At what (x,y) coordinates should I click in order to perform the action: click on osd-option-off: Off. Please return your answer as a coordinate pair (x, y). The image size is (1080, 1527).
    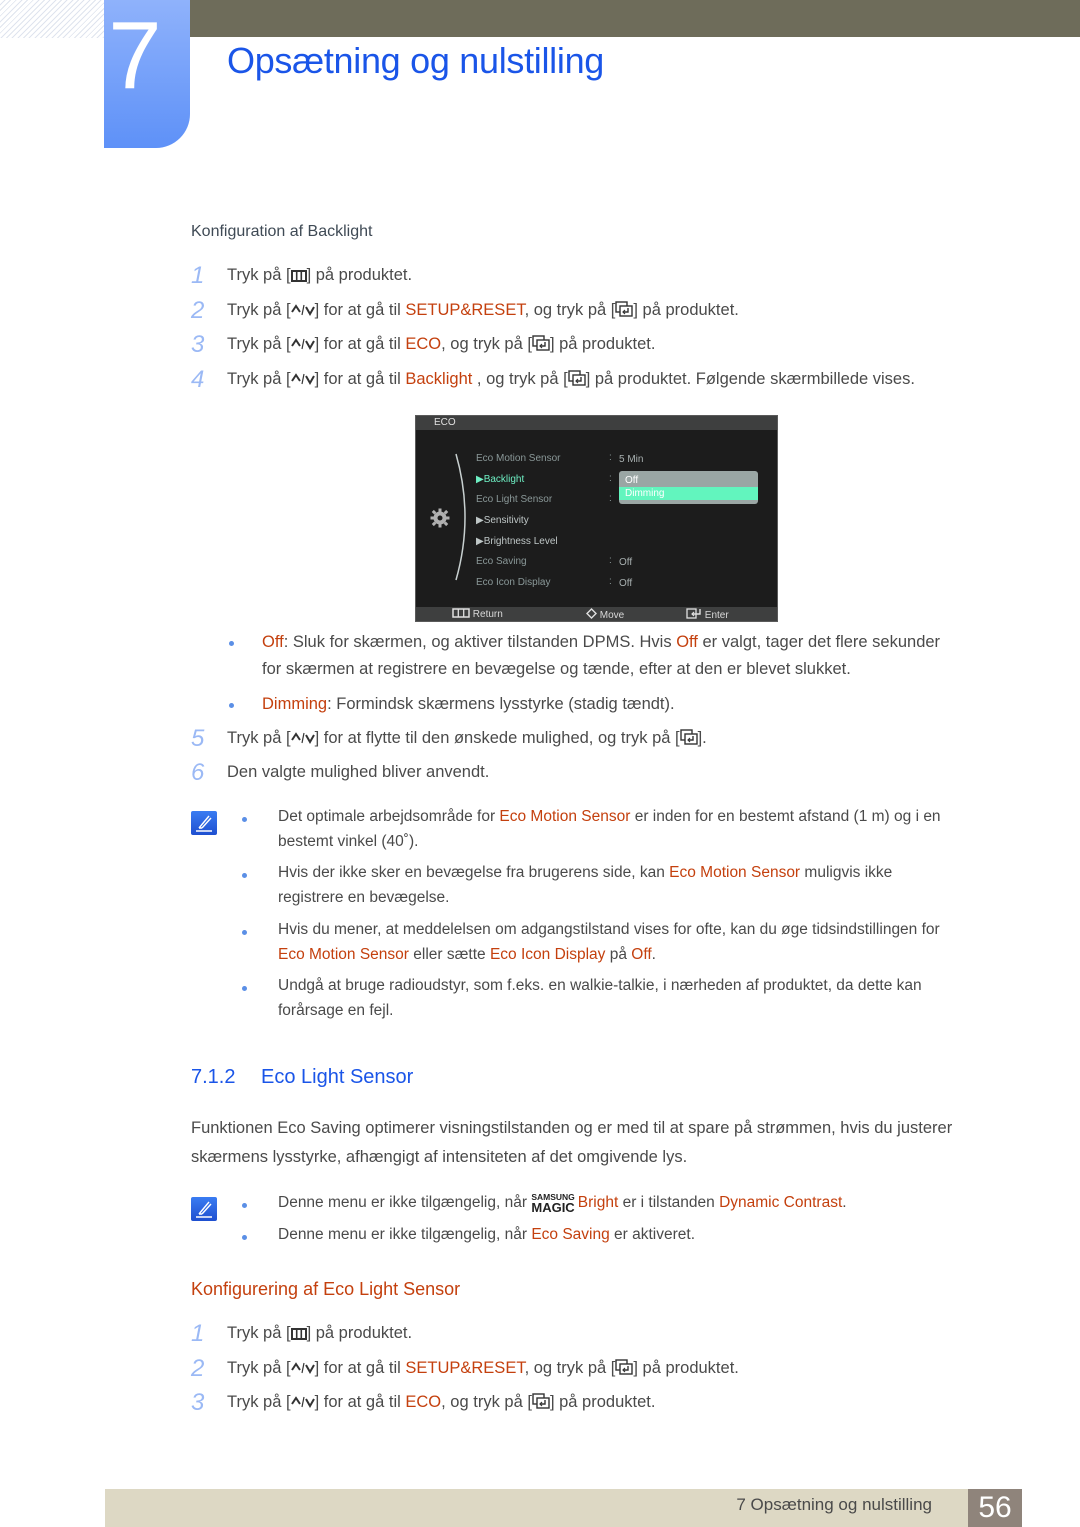
    Looking at the image, I should click on (688, 480).